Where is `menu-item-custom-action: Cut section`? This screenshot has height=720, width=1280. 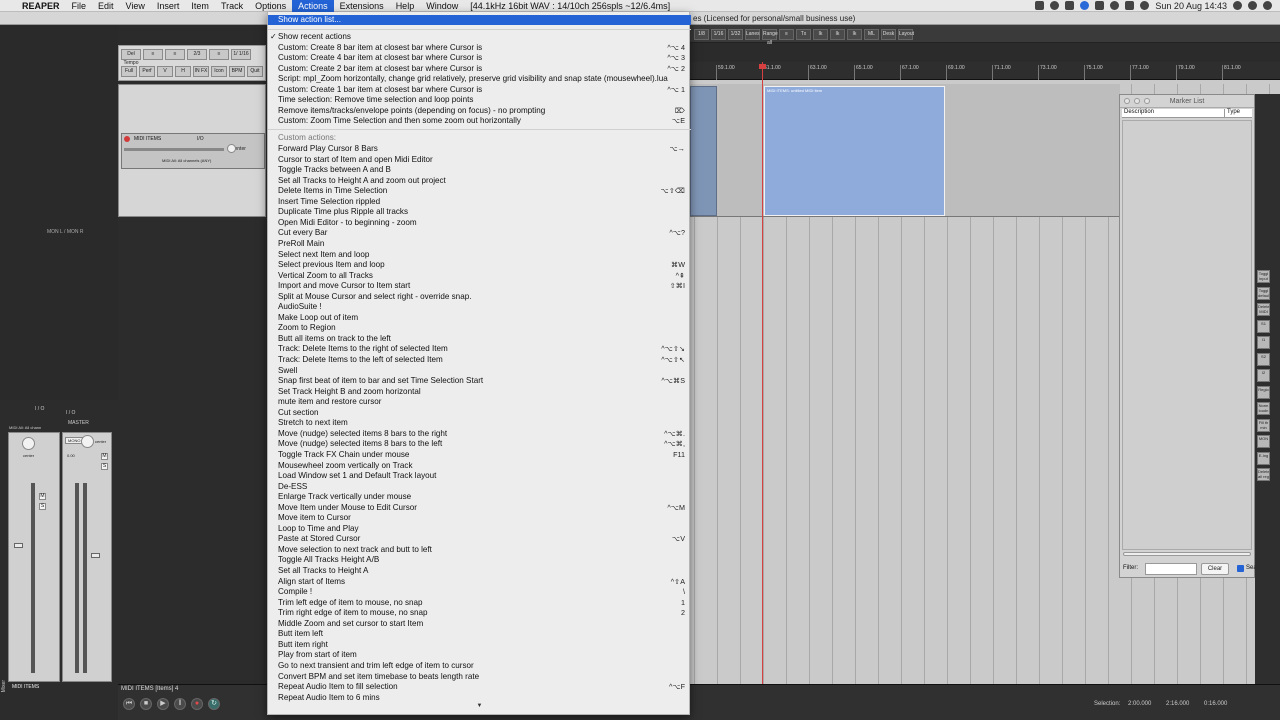 menu-item-custom-action: Cut section is located at coordinates (479, 413).